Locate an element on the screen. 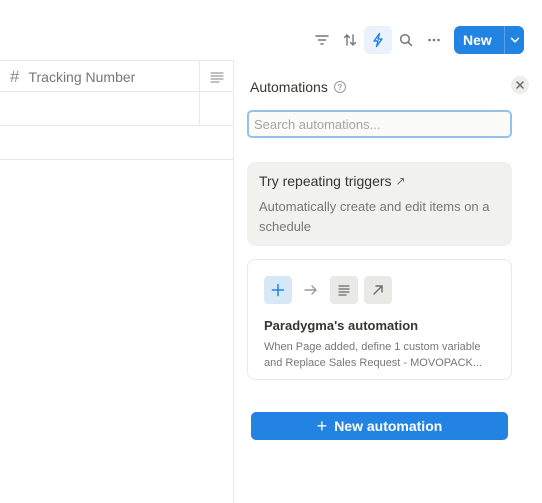  arrow-up-right-icon is located at coordinates (378, 290).